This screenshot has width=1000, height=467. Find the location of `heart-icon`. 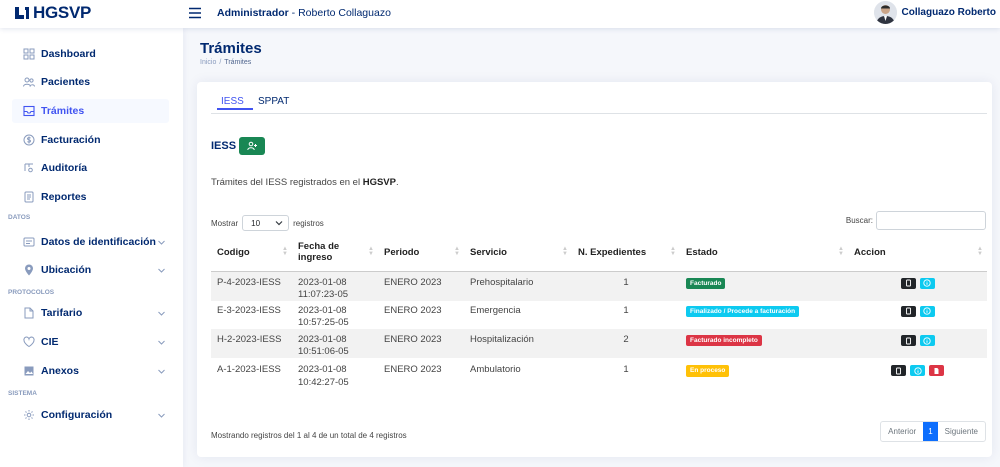

heart-icon is located at coordinates (29, 342).